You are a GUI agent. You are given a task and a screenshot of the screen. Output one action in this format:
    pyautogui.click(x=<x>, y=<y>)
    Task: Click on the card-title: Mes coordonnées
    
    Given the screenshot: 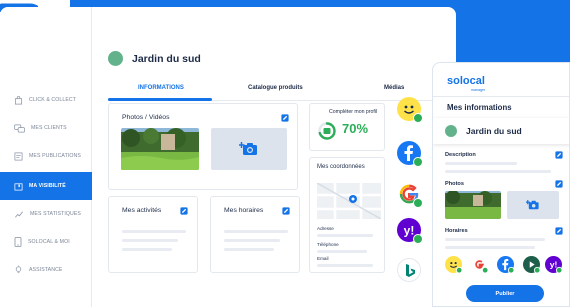 What is the action you would take?
    pyautogui.click(x=341, y=167)
    